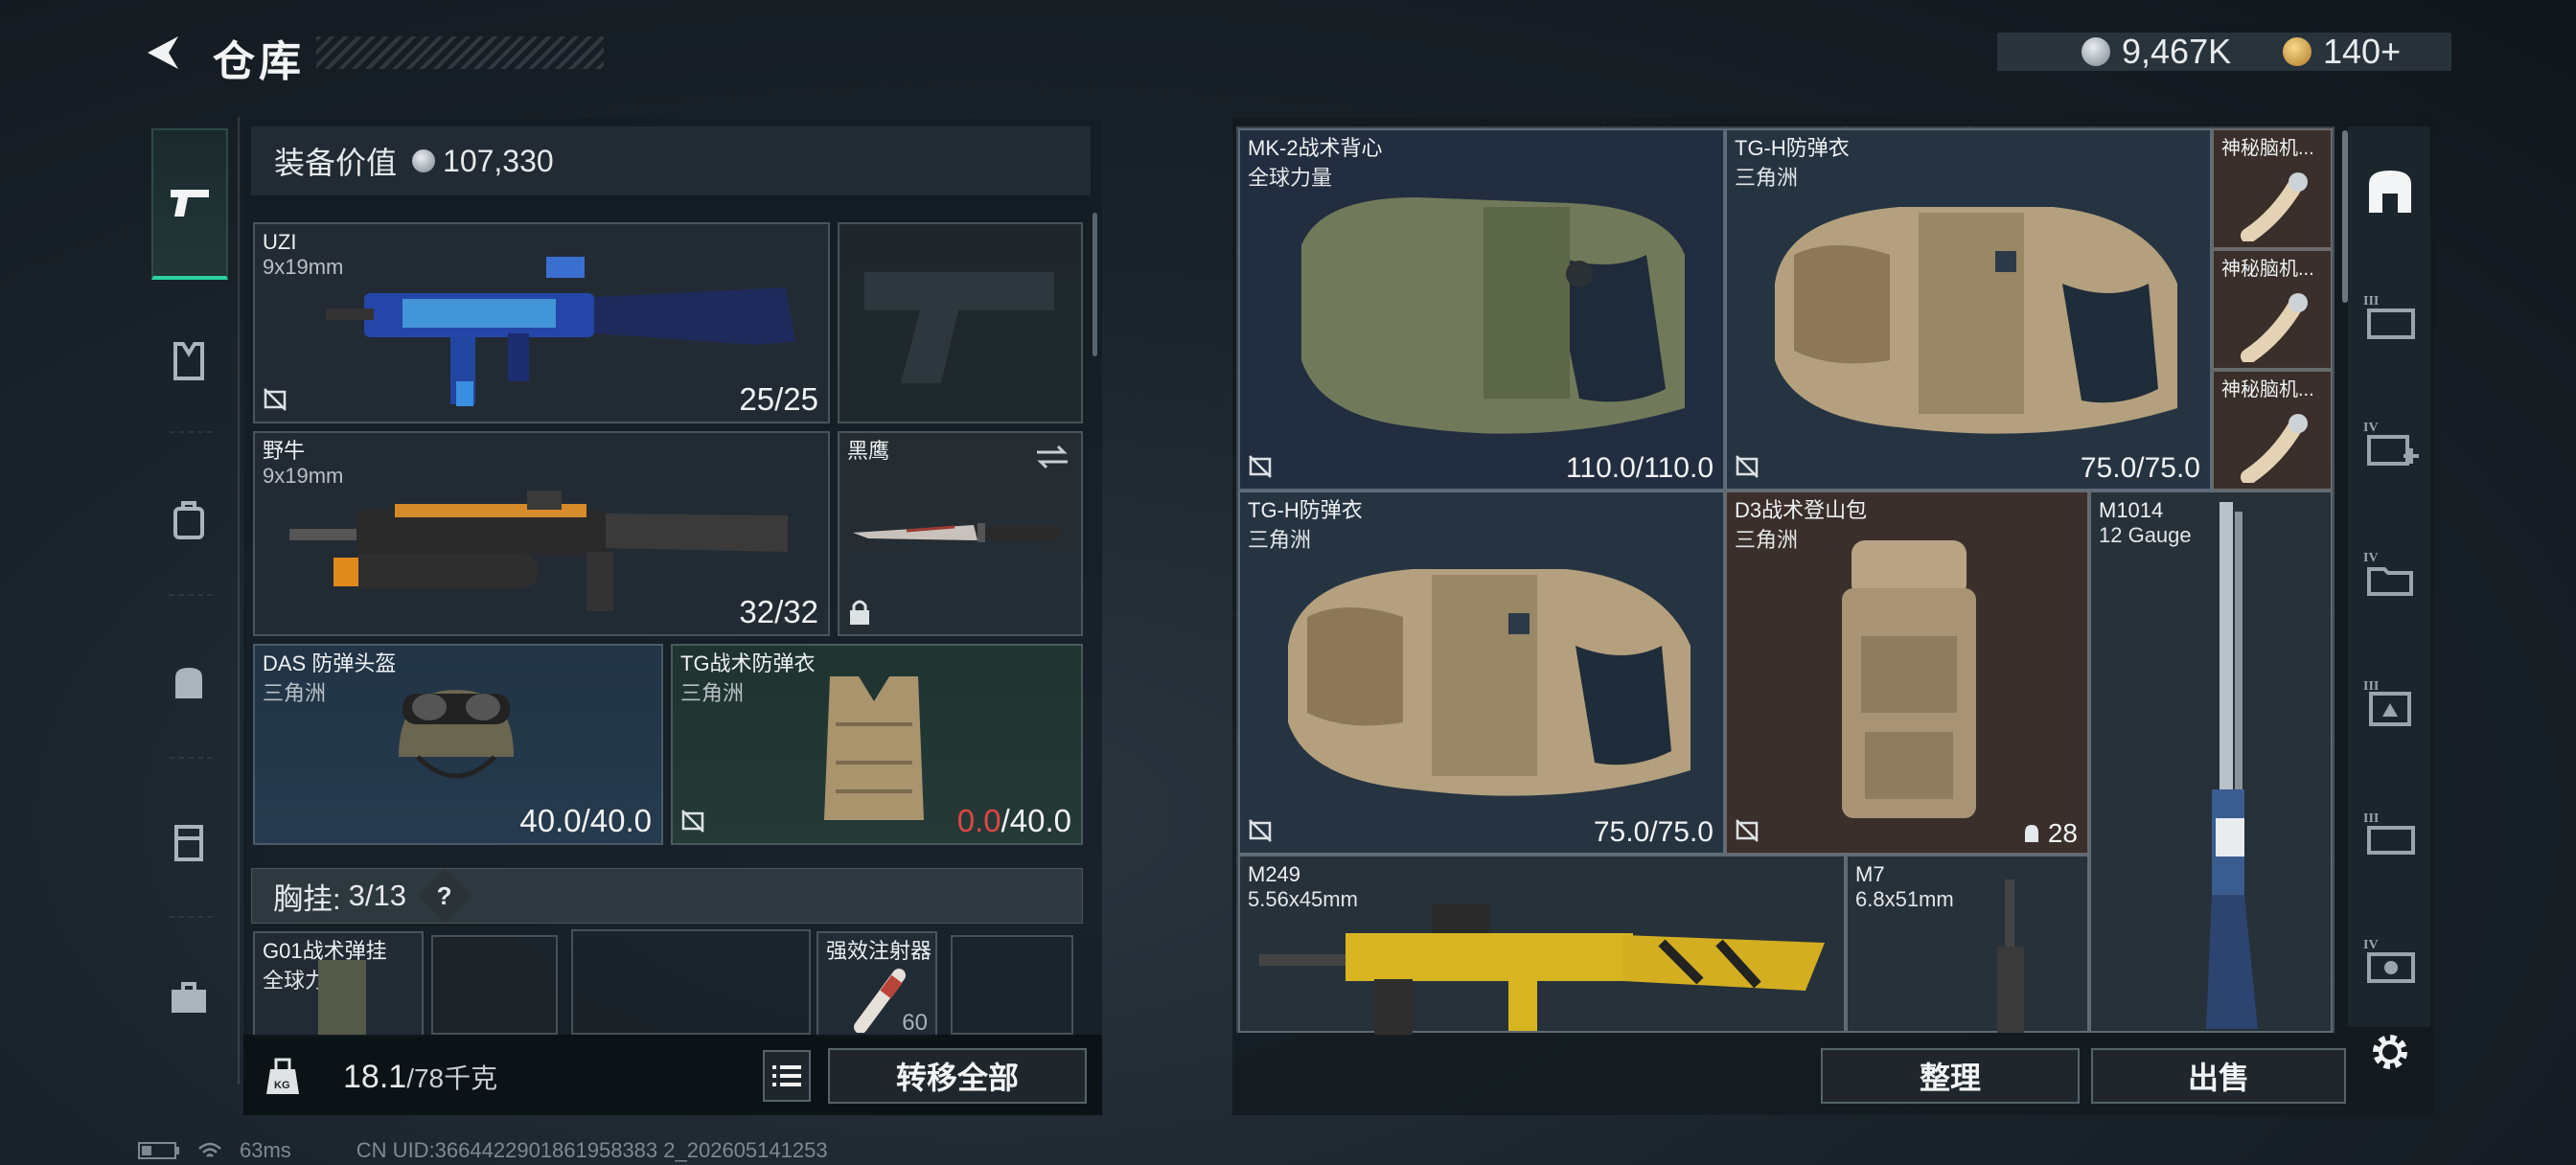  I want to click on list-view-button, so click(787, 1076).